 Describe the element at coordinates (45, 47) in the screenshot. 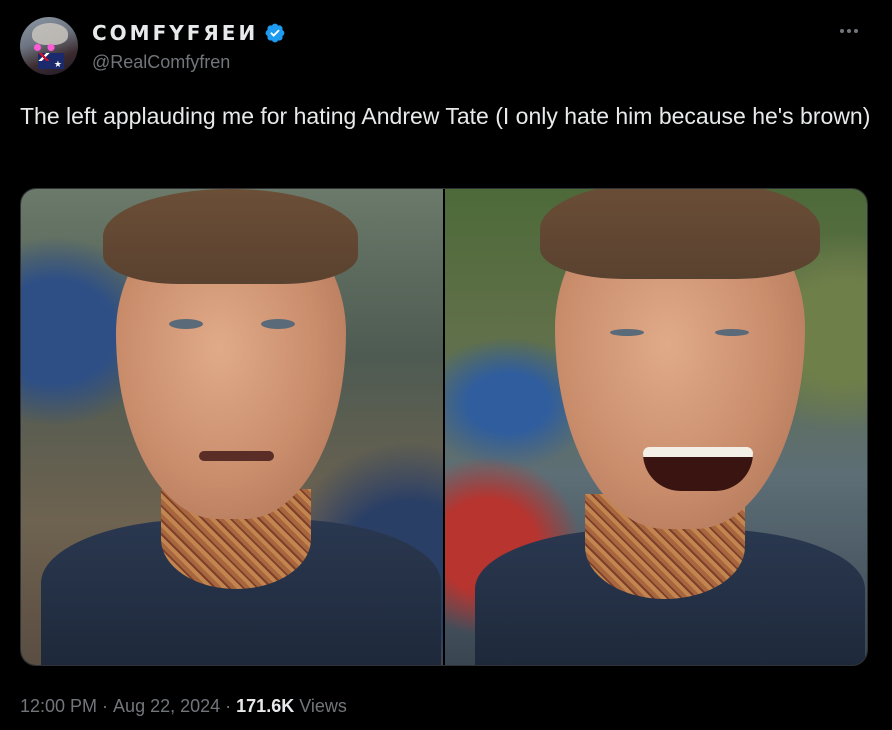

I see `avatar-glowing-eyes` at that location.